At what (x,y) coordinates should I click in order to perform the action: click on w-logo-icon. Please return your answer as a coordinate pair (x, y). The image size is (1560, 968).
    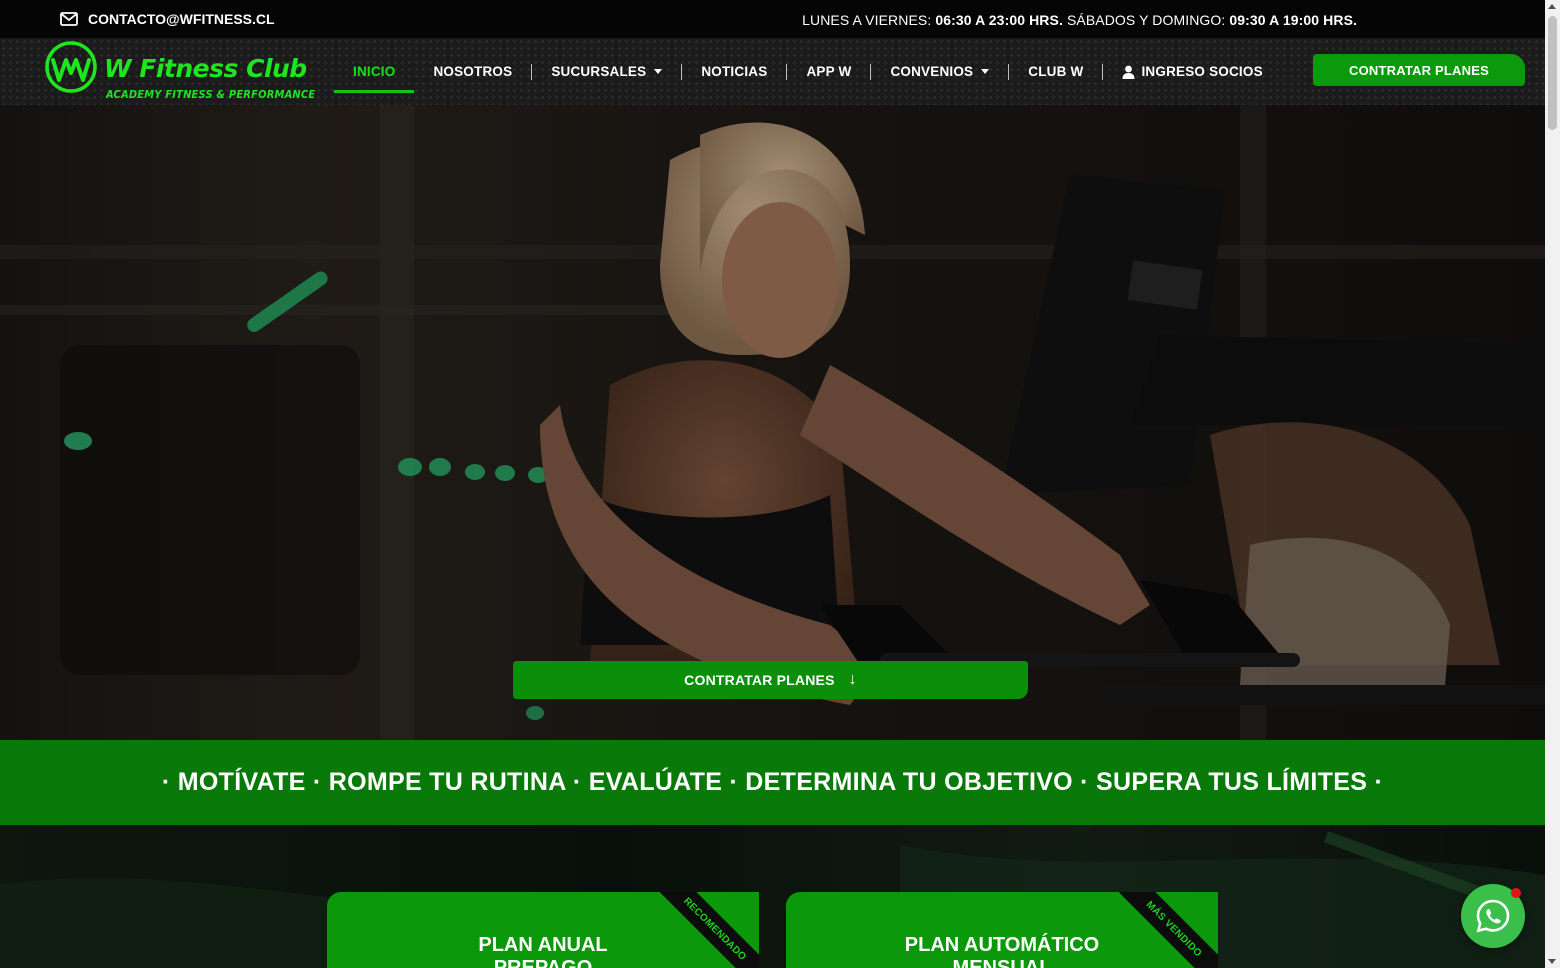
    Looking at the image, I should click on (71, 67).